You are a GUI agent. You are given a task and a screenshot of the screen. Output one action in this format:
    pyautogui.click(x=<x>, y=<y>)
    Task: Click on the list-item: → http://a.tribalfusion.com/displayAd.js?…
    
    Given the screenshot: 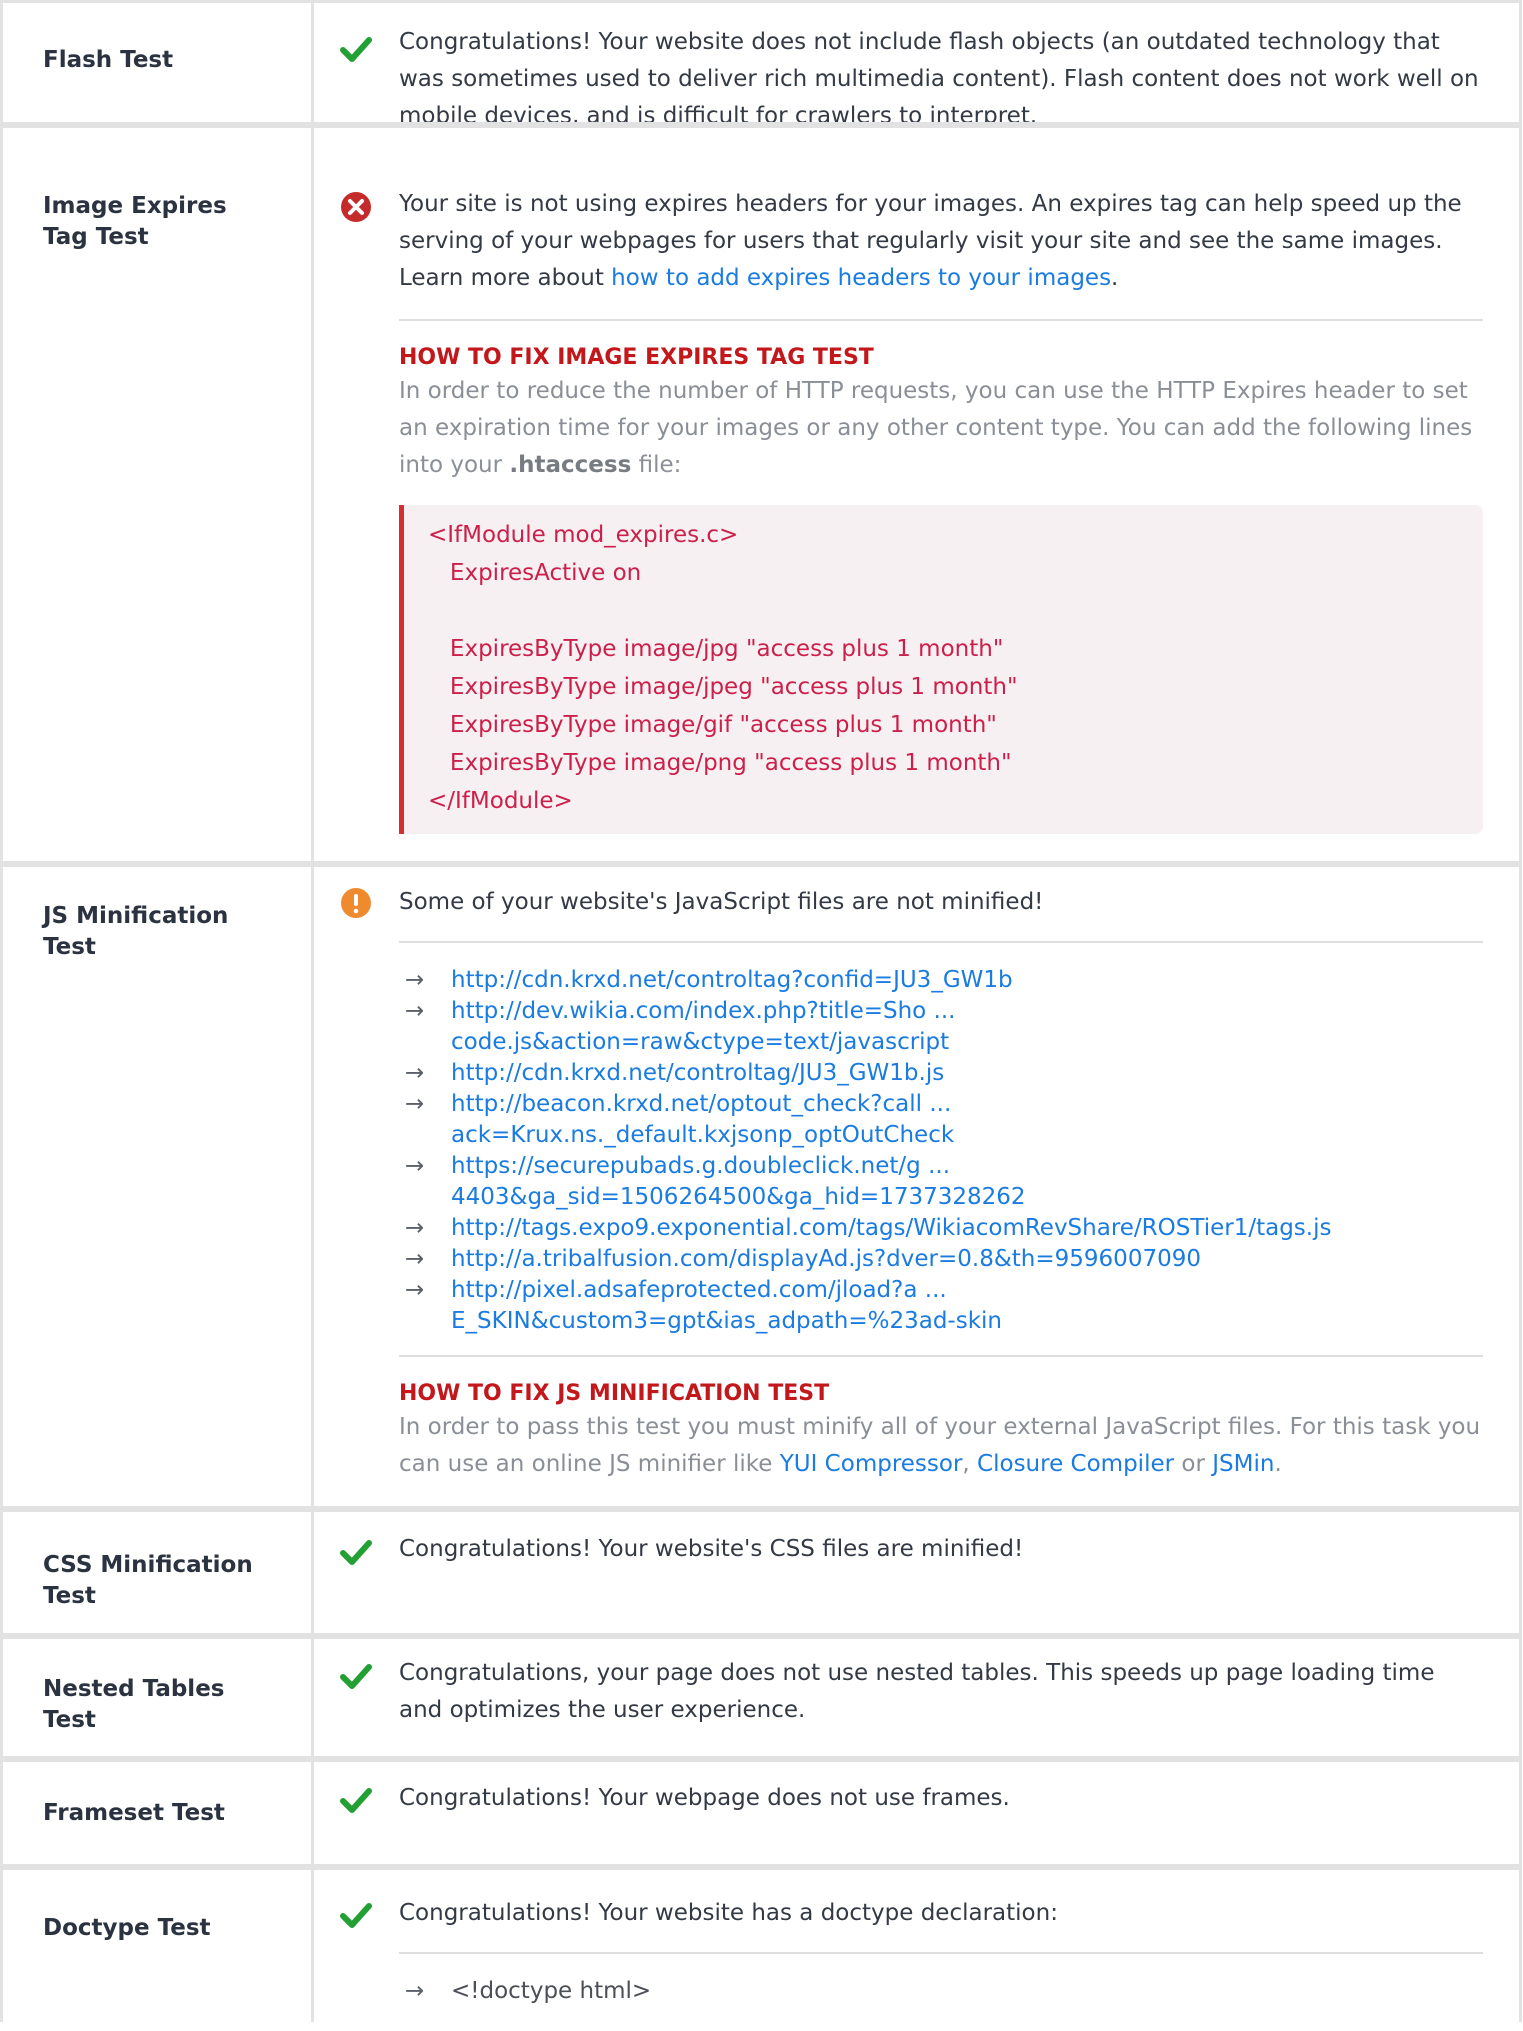 What is the action you would take?
    pyautogui.click(x=941, y=1259)
    